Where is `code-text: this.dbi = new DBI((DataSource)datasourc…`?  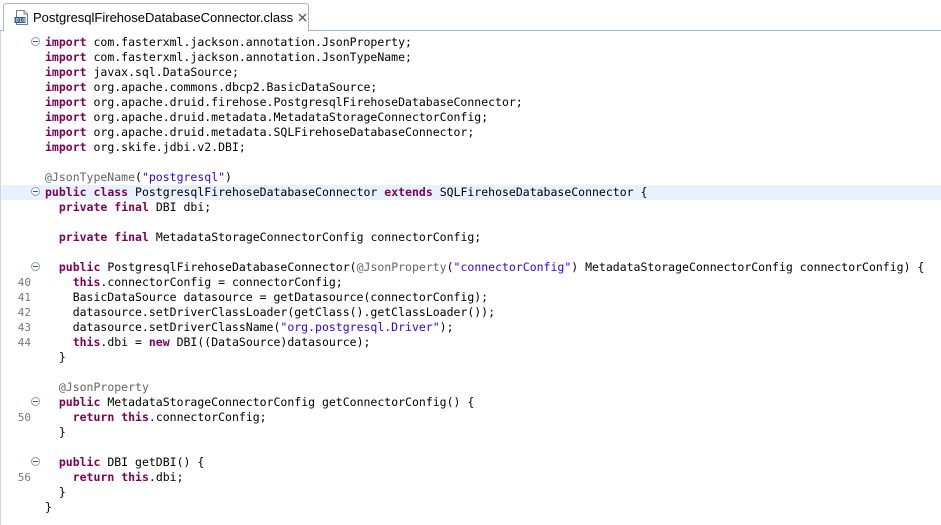 code-text: this.dbi = new DBI((DataSource)datasourc… is located at coordinates (208, 342).